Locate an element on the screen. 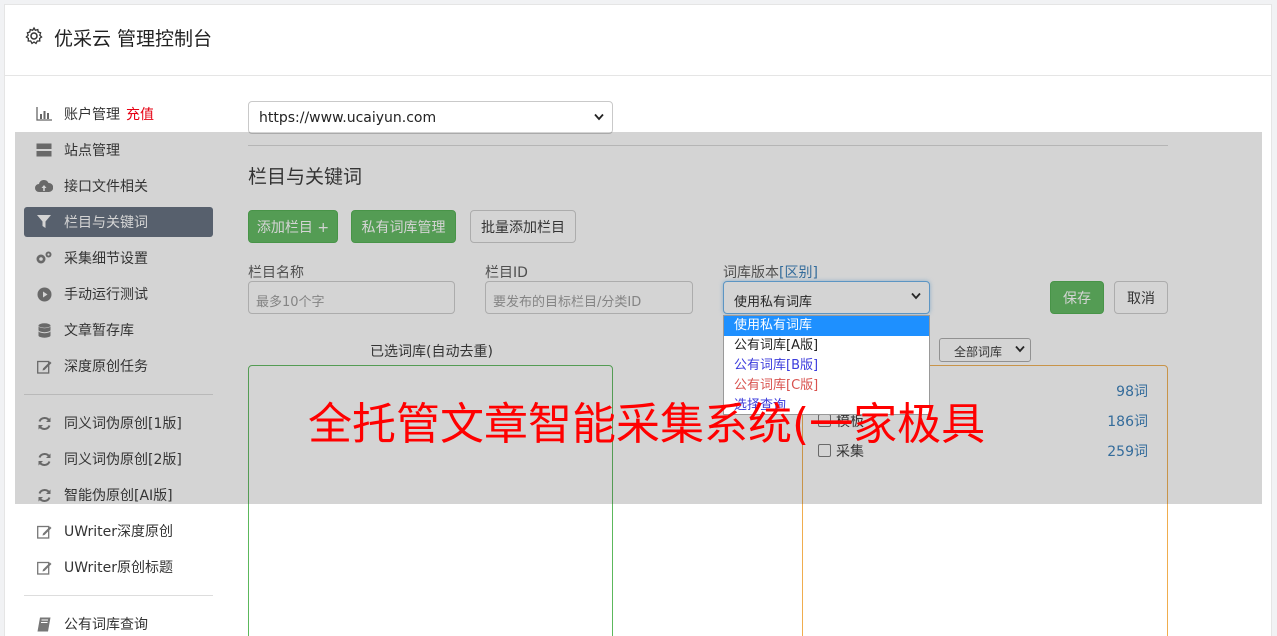  lib-filter-select: 全部词库 is located at coordinates (985, 350).